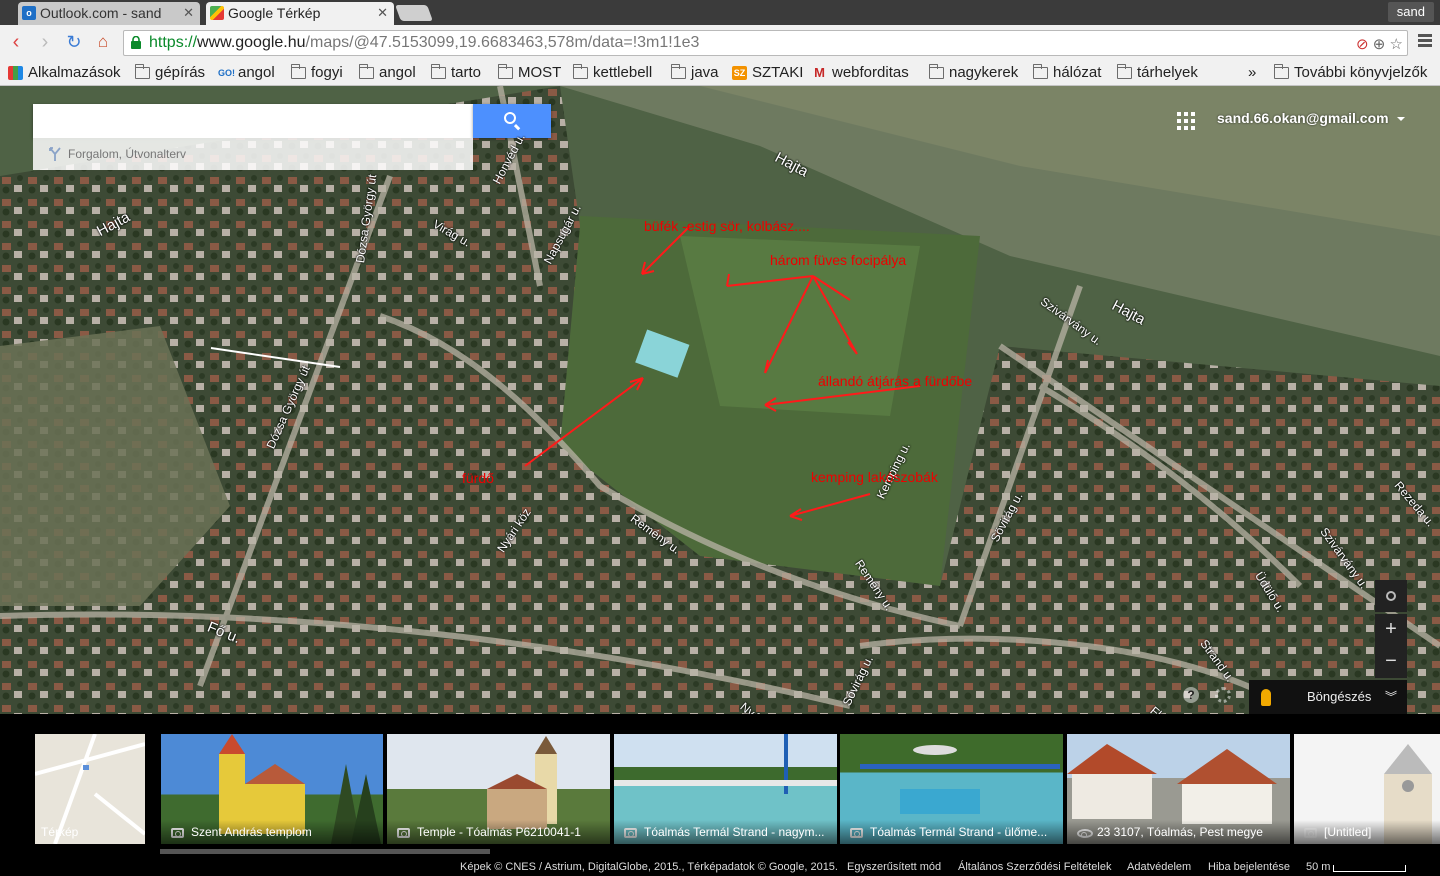 Image resolution: width=1440 pixels, height=876 pixels. Describe the element at coordinates (512, 121) in the screenshot. I see `search-button` at that location.